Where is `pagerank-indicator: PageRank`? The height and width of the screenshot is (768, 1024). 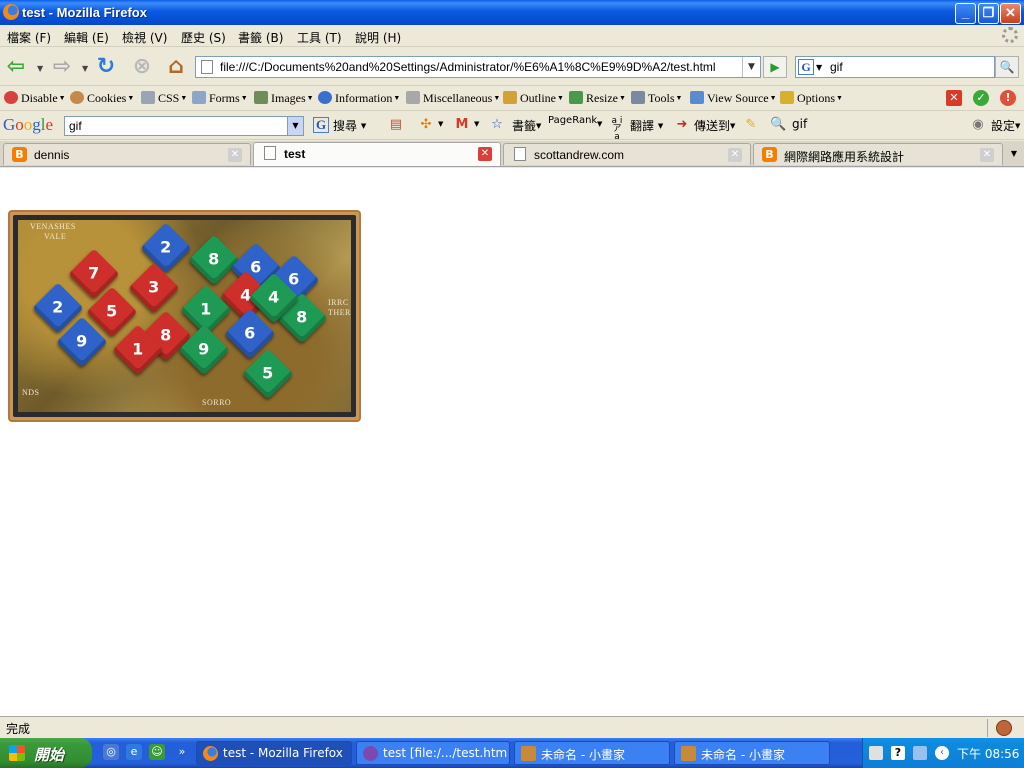 pagerank-indicator: PageRank is located at coordinates (572, 120).